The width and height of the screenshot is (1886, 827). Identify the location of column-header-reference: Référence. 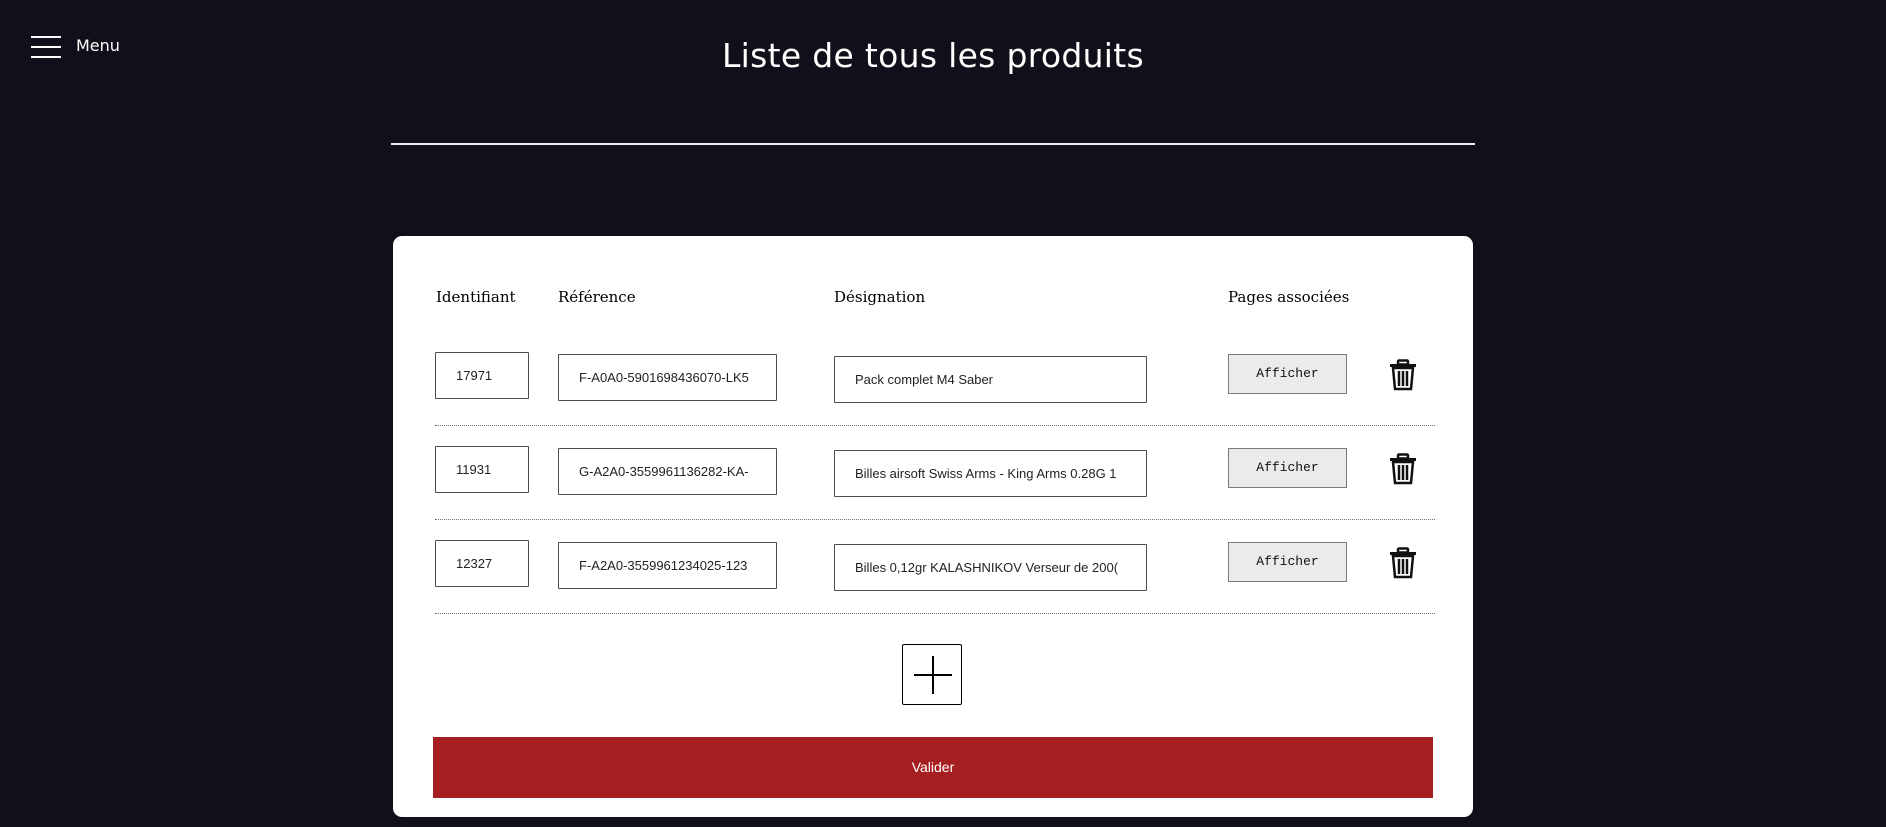
(597, 297).